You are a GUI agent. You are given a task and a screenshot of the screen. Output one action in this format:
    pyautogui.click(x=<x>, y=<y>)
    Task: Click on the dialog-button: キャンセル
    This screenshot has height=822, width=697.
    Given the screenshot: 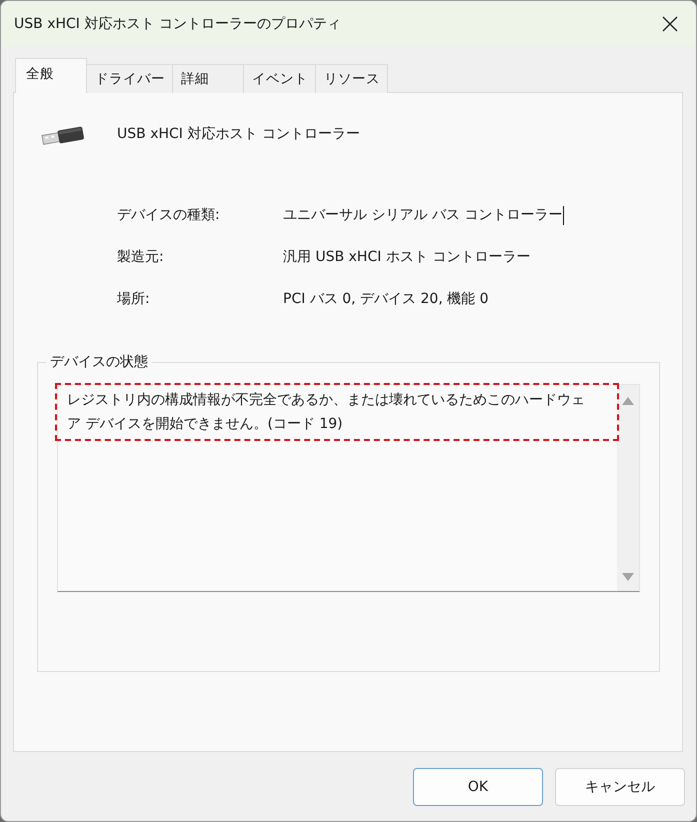 What is the action you would take?
    pyautogui.click(x=620, y=787)
    